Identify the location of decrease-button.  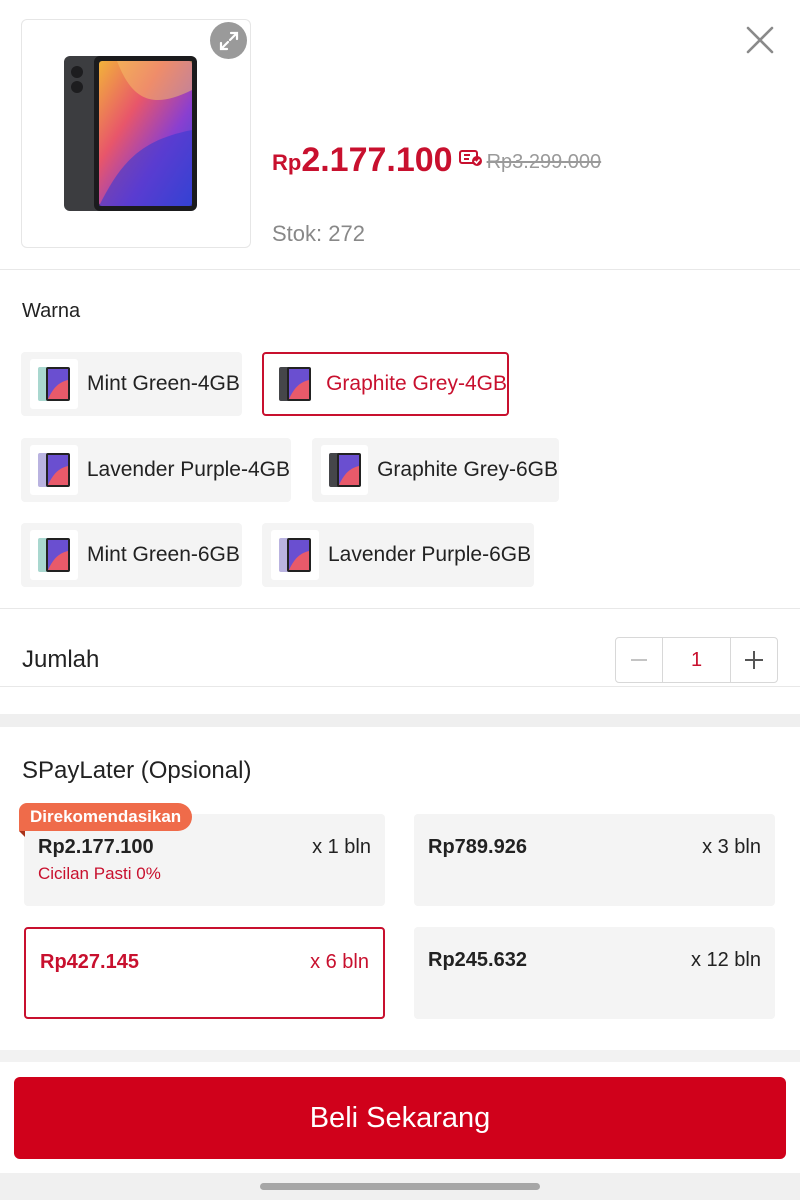
(639, 660).